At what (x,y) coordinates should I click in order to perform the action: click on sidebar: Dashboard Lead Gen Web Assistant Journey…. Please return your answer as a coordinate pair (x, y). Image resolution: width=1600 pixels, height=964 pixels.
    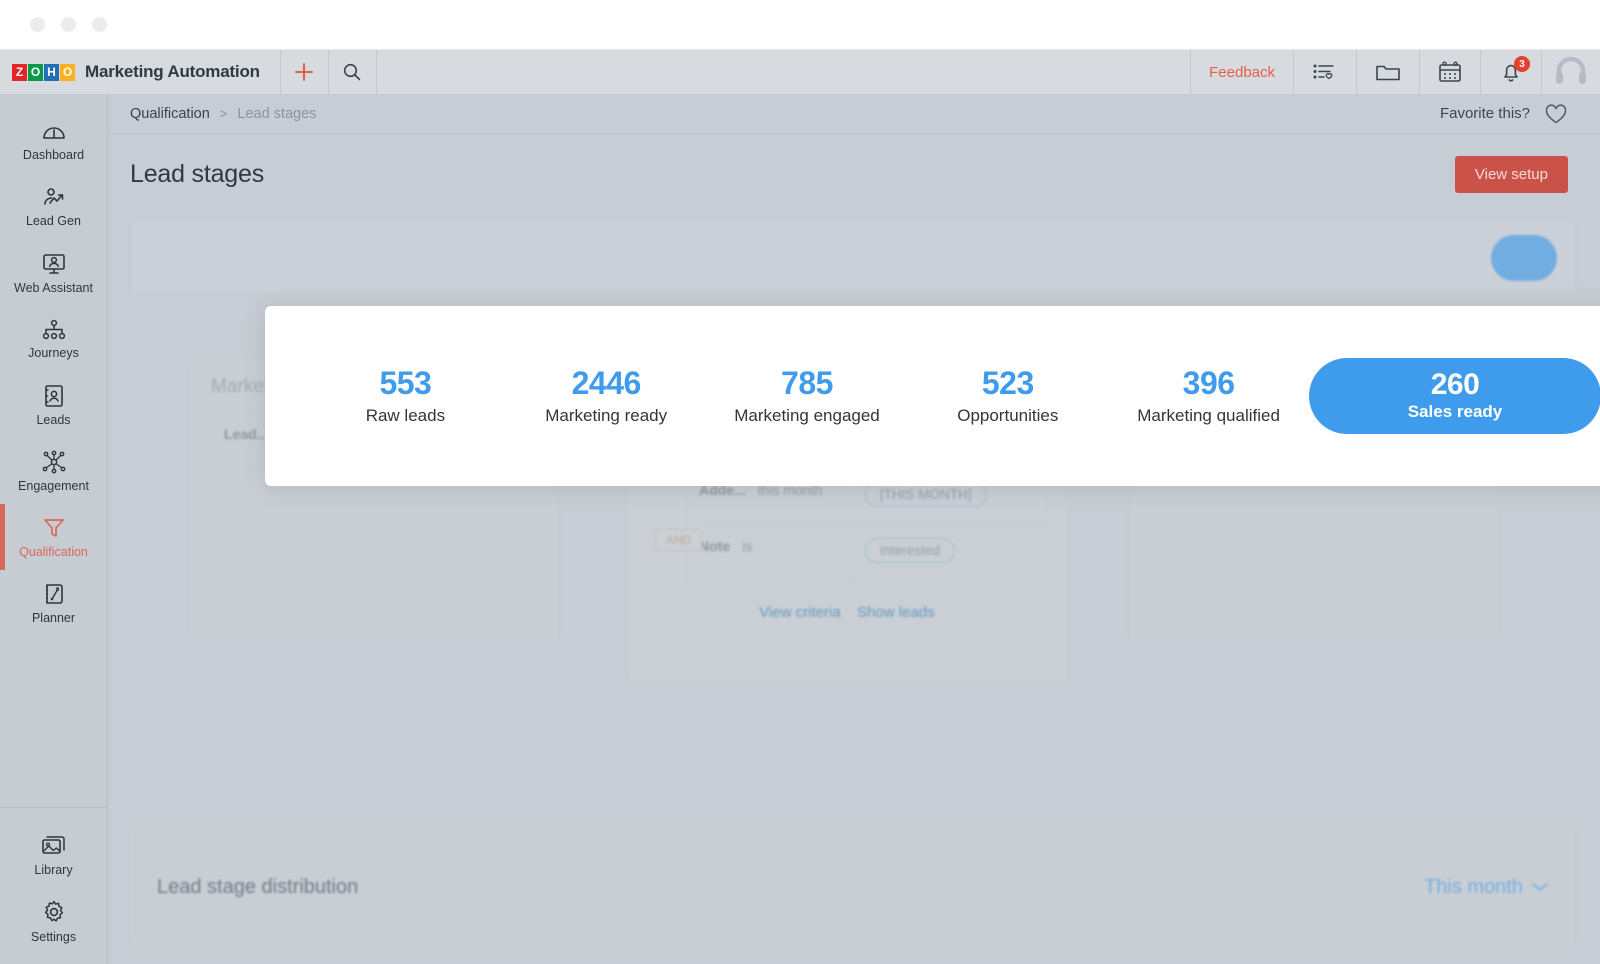
    Looking at the image, I should click on (54, 529).